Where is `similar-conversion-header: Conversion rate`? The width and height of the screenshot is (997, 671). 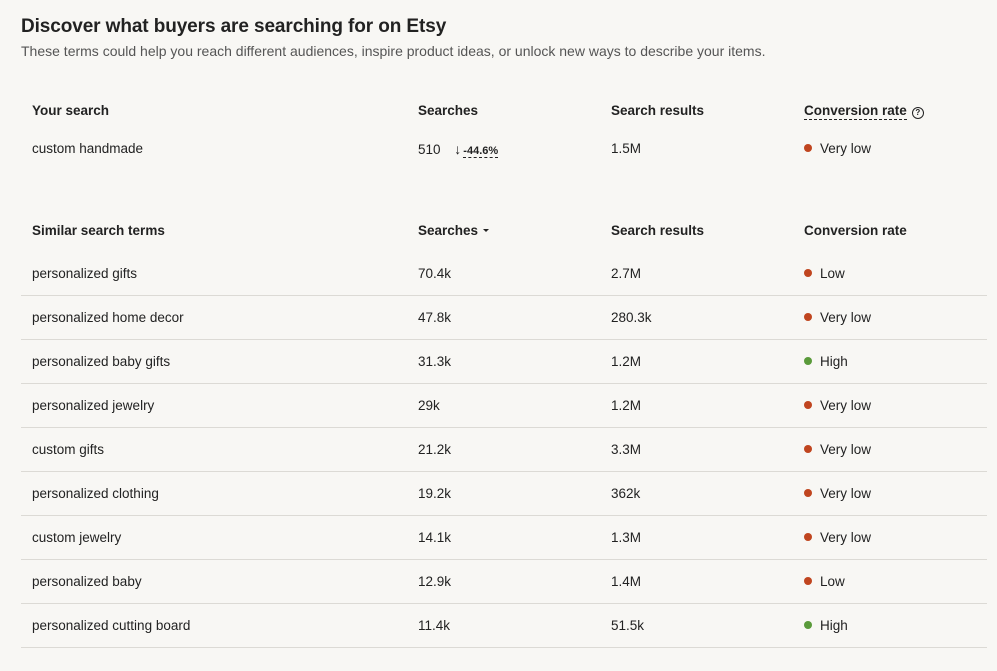 similar-conversion-header: Conversion rate is located at coordinates (855, 230).